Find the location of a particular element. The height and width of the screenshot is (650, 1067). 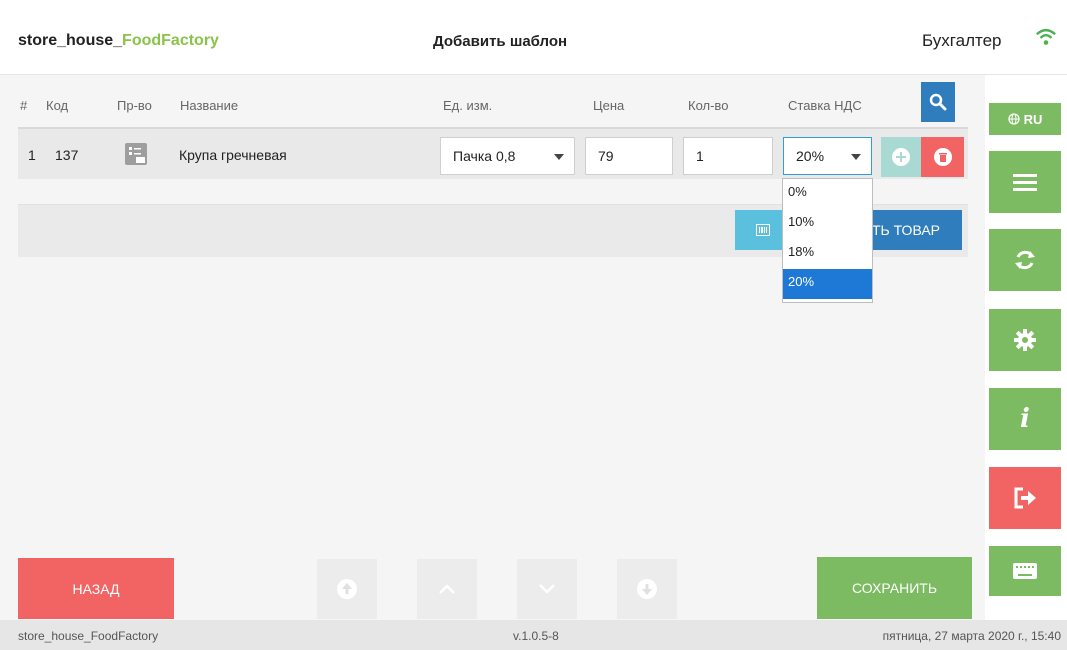

footer-datetime: пятница, 27 марта 2020 г., 15:40 is located at coordinates (971, 636).